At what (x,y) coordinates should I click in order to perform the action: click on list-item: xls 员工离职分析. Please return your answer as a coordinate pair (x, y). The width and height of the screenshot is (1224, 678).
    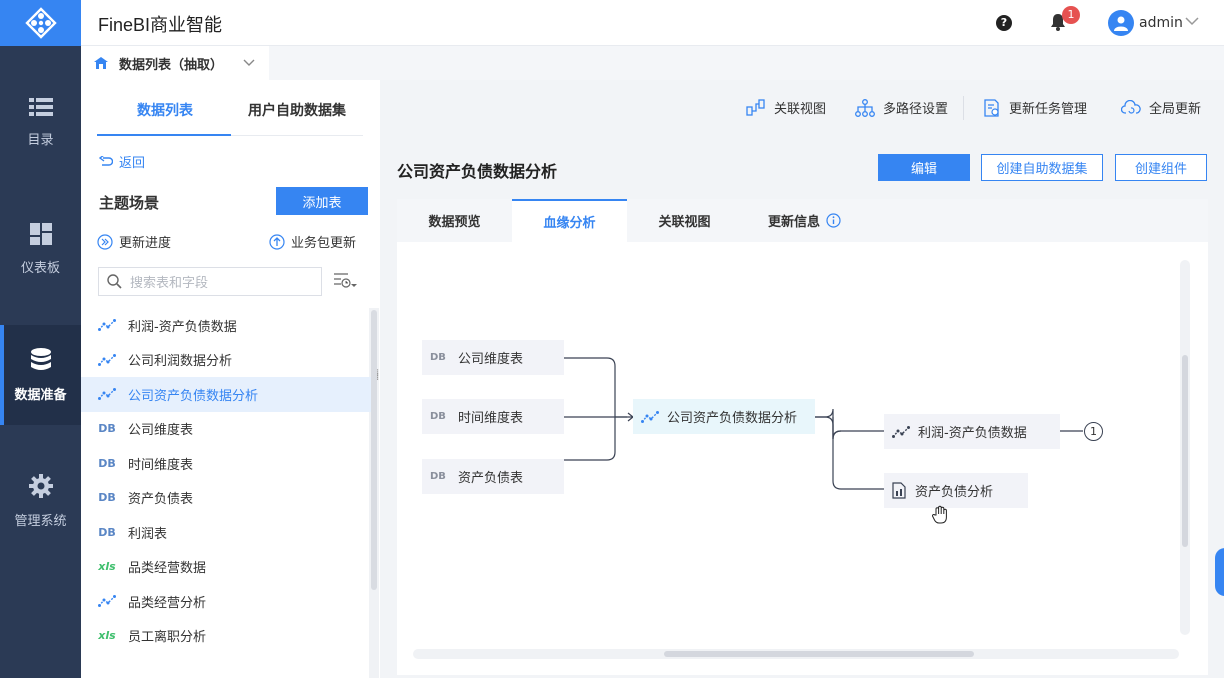
    Looking at the image, I should click on (226, 636).